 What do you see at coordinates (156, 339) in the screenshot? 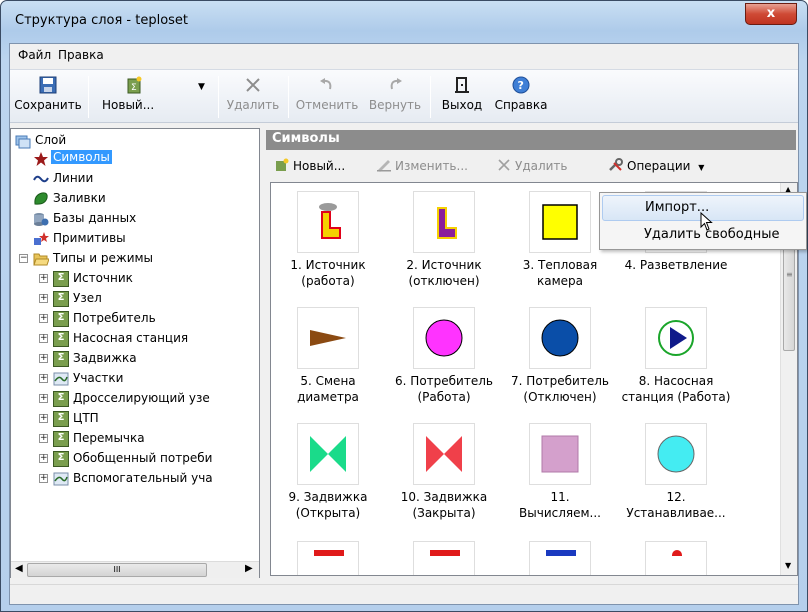
I see `tree-type-item: Σ Насосная станция` at bounding box center [156, 339].